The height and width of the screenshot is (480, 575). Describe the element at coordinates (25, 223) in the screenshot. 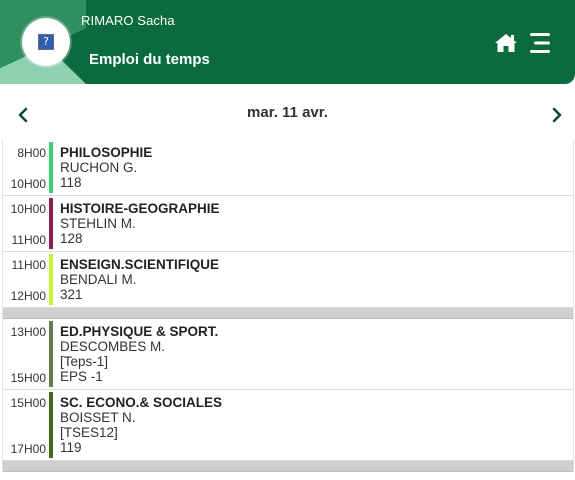

I see `slot-times: 10H00 11H00` at that location.